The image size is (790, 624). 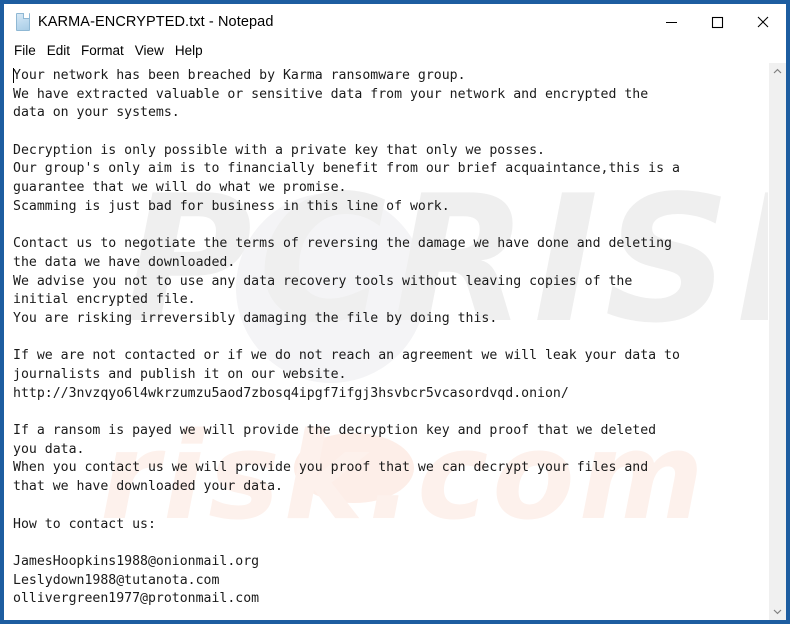 What do you see at coordinates (102, 51) in the screenshot?
I see `menu-item-format: Format` at bounding box center [102, 51].